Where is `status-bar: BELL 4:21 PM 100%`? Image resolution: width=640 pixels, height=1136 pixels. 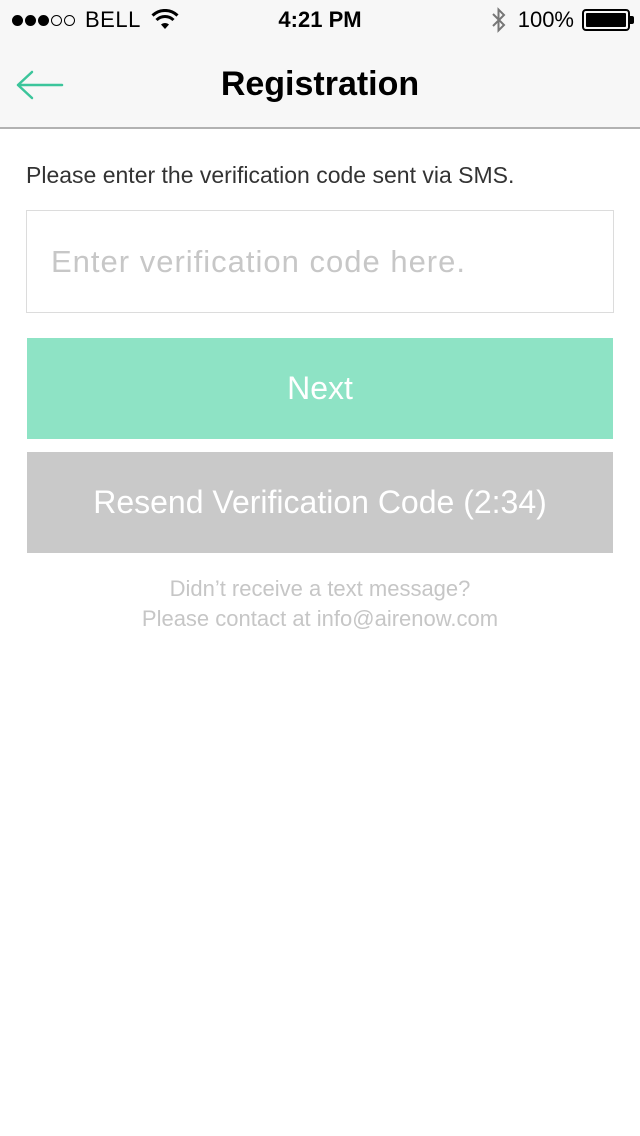
status-bar: BELL 4:21 PM 100% is located at coordinates (320, 20).